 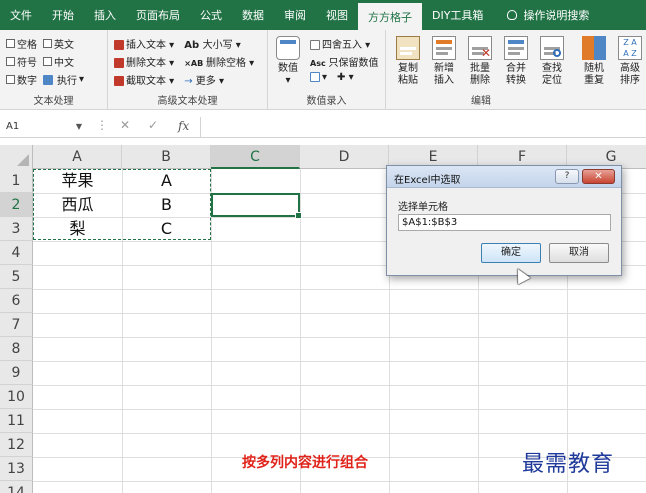 I want to click on random-repeat-button: 随机重复, so click(x=594, y=61).